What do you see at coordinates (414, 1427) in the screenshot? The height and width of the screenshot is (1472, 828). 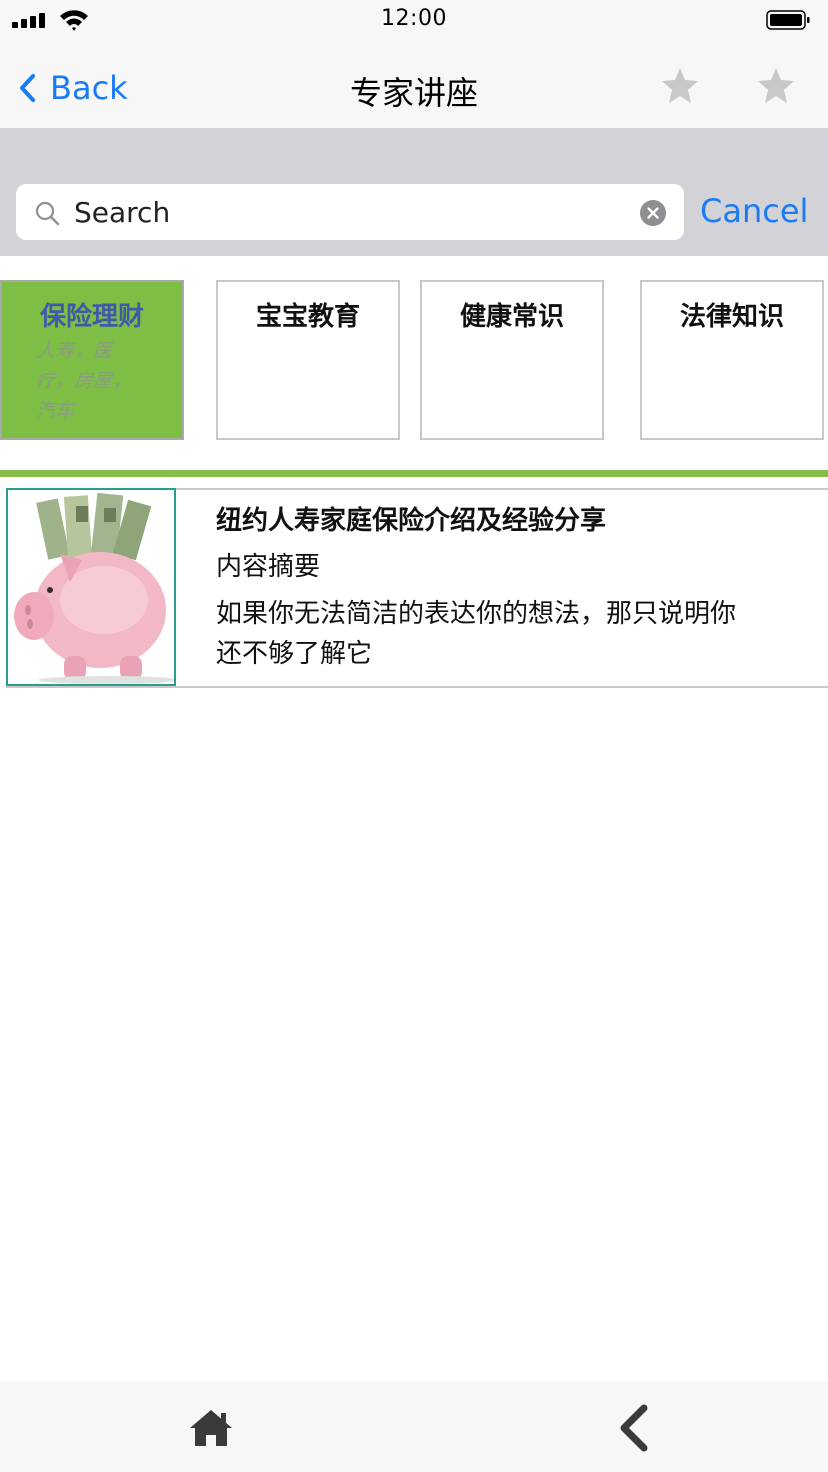 I see `bottom-toolbar` at bounding box center [414, 1427].